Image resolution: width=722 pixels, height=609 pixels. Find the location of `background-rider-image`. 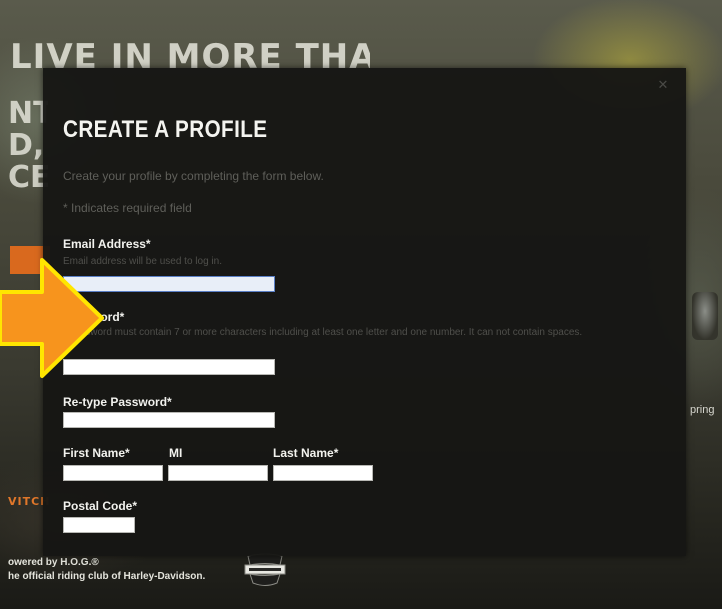

background-rider-image is located at coordinates (705, 316).